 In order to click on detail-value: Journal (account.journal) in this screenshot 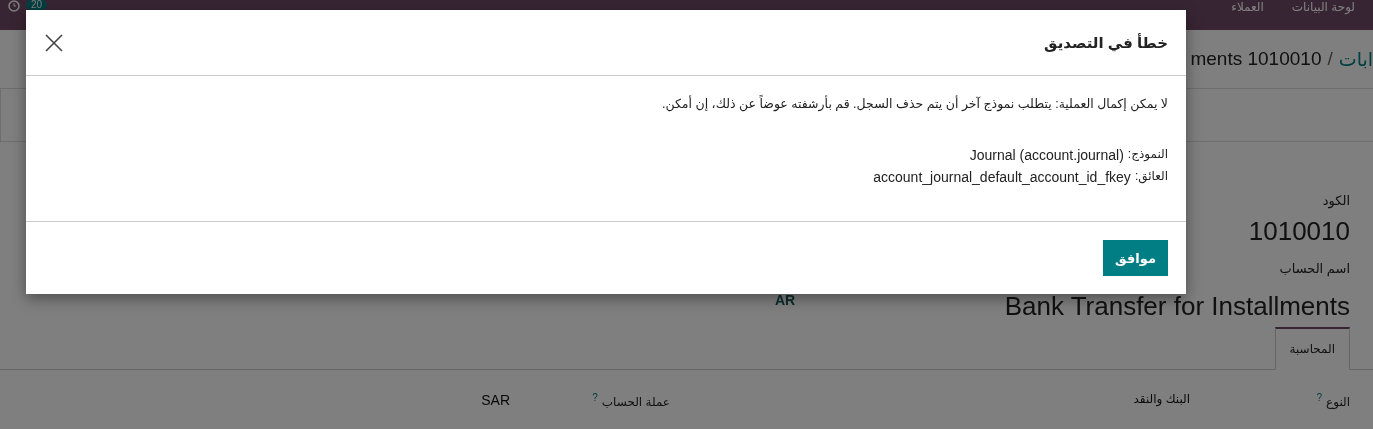, I will do `click(1046, 155)`.